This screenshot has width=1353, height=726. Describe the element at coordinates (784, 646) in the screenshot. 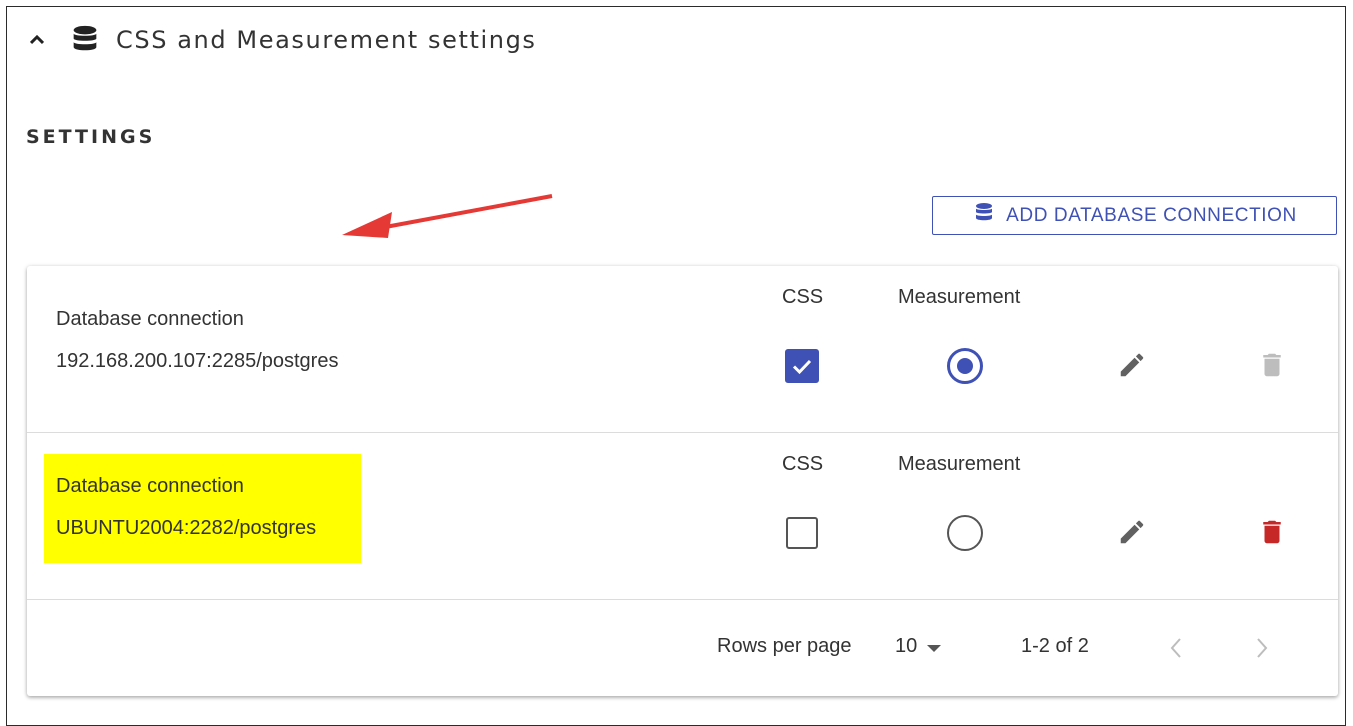

I see `rows-per-page-label: Rows per page` at that location.